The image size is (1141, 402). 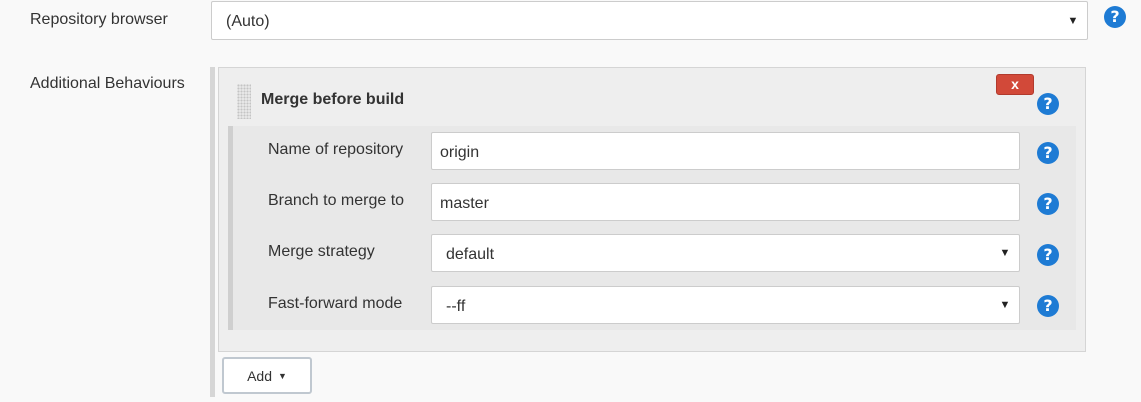 I want to click on repository-browser-help-icon: ?, so click(x=1115, y=17).